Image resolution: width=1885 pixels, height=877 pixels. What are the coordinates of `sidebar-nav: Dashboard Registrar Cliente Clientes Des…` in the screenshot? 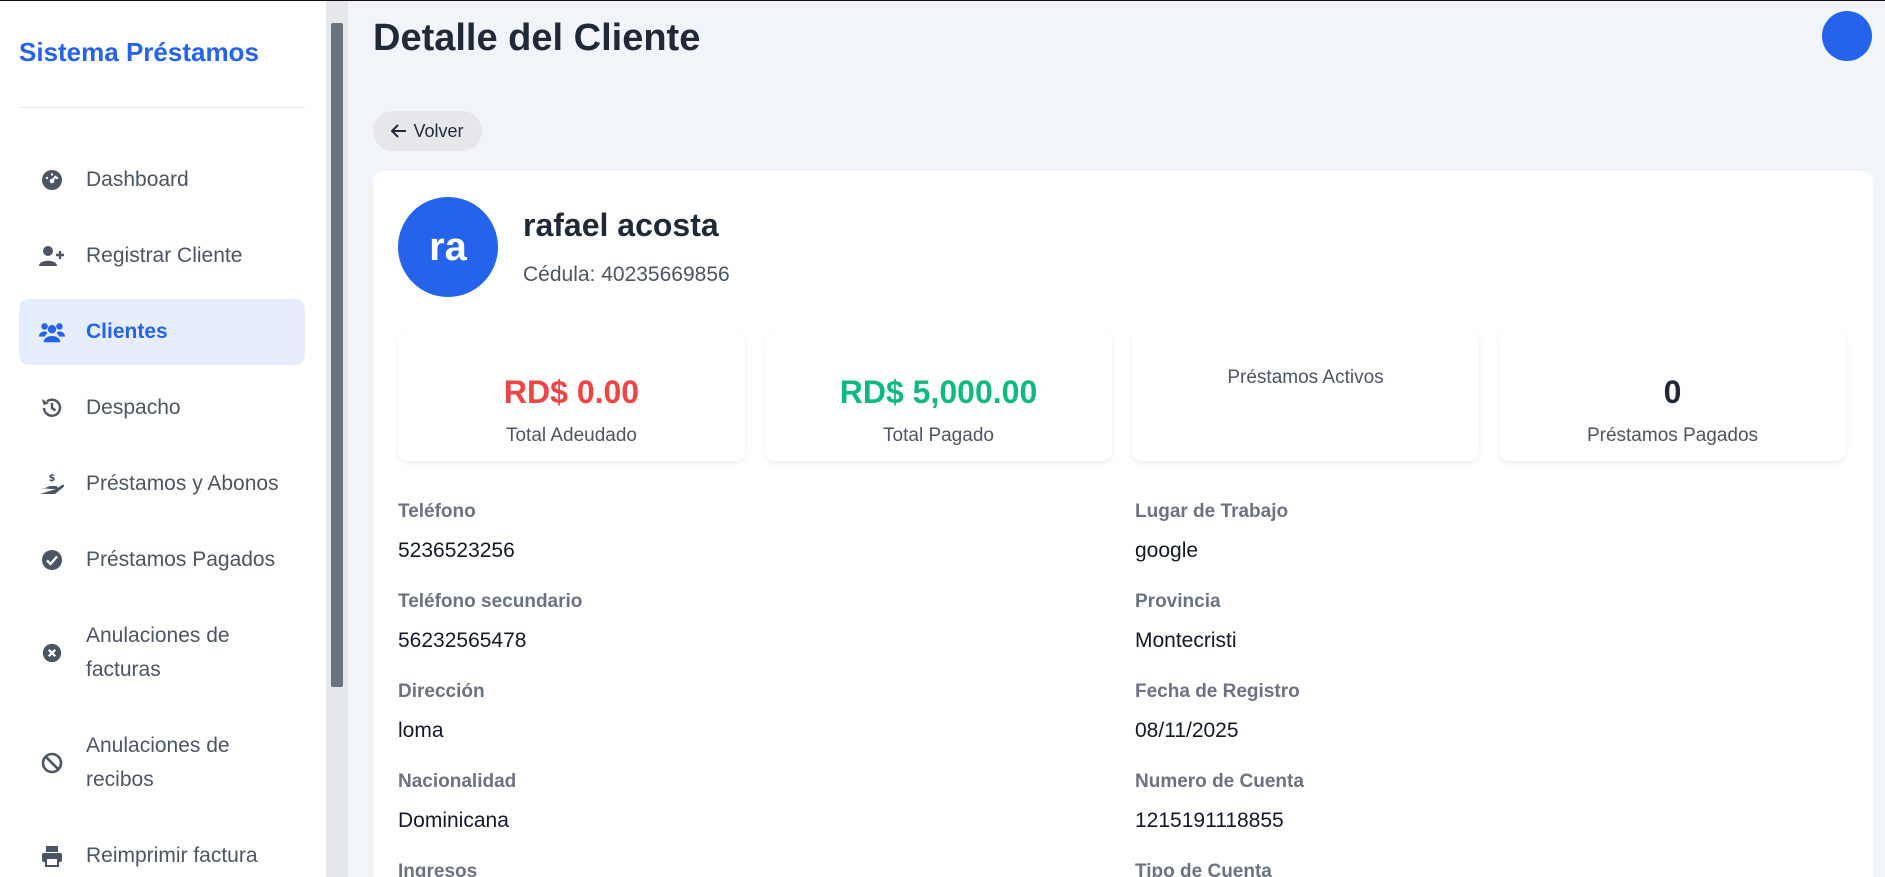 It's located at (162, 512).